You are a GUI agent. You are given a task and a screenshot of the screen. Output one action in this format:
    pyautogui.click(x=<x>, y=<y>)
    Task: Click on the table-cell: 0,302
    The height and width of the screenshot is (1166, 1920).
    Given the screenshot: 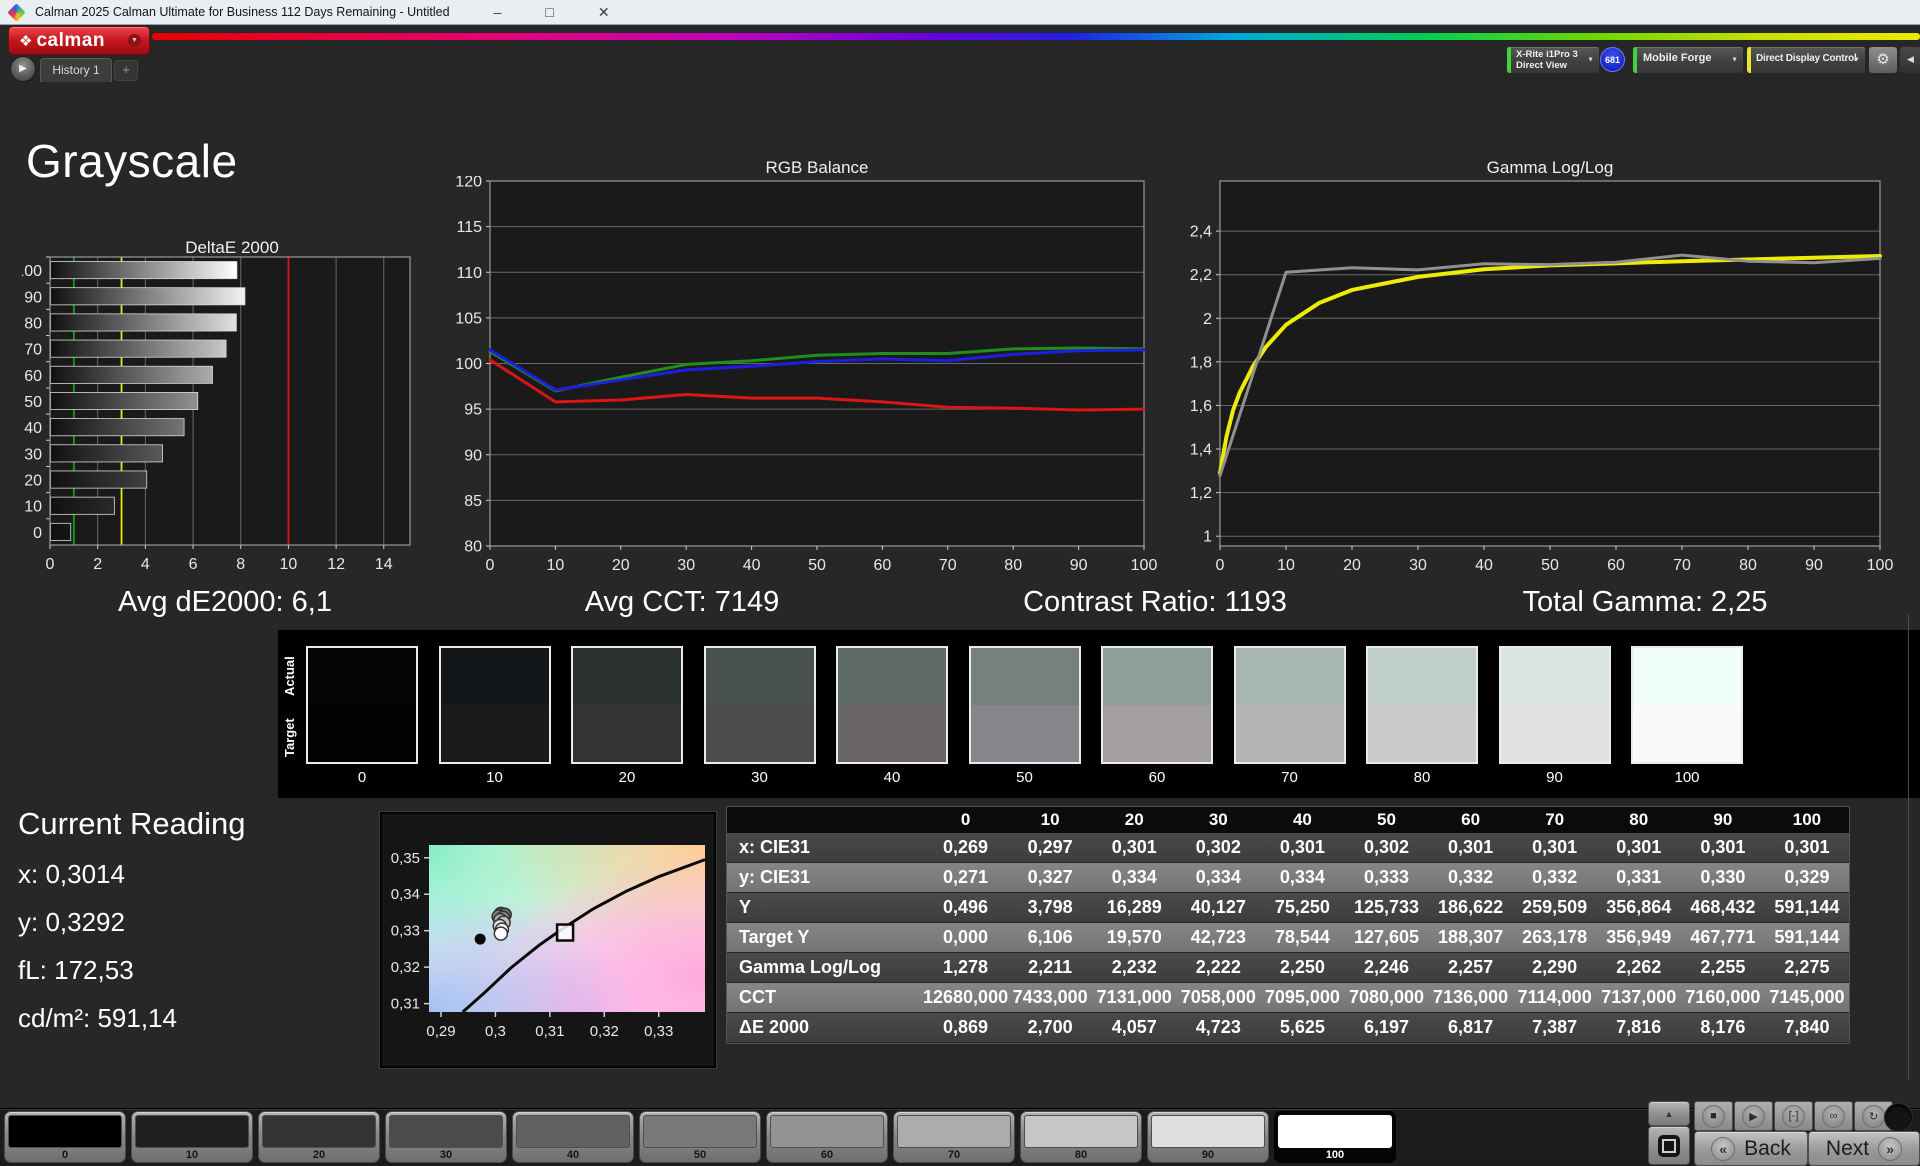 What is the action you would take?
    pyautogui.click(x=1386, y=848)
    